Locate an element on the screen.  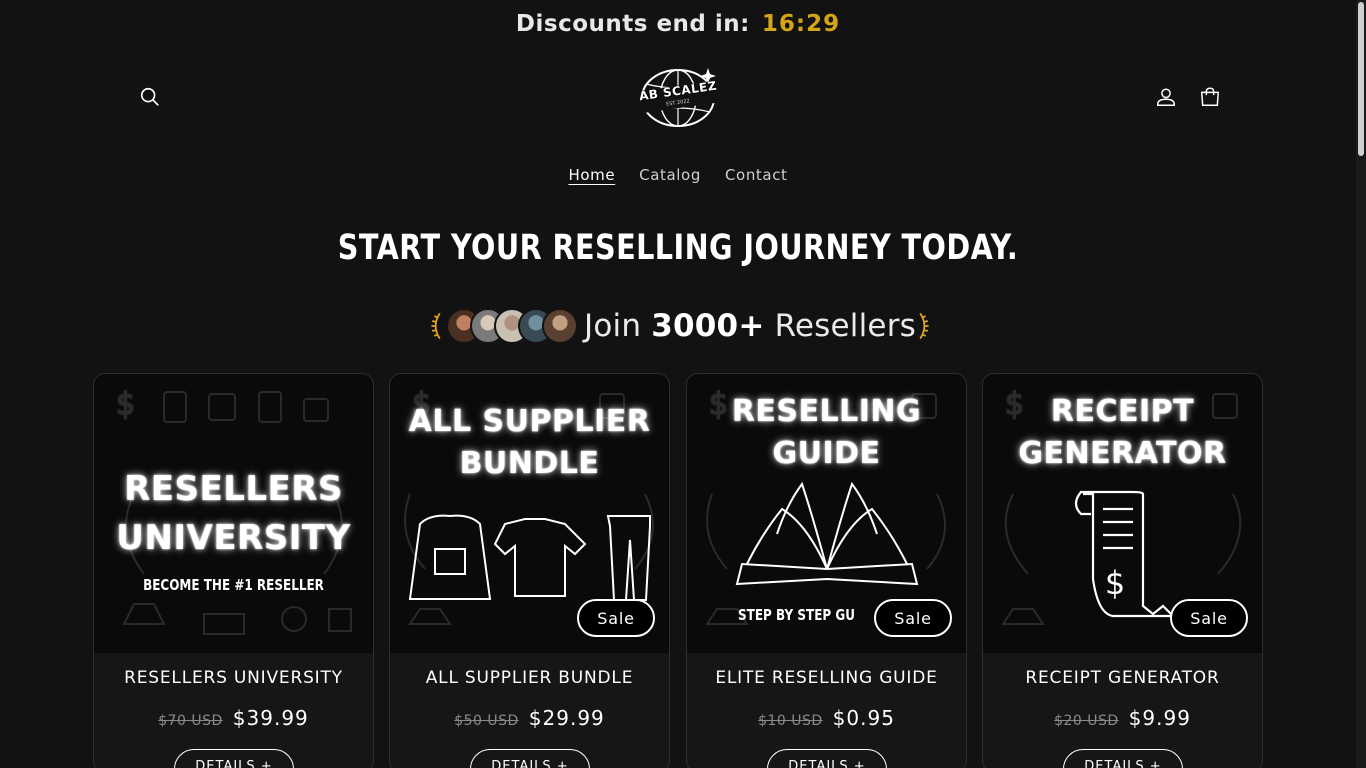
main-nav: Home Catalog Contact is located at coordinates (678, 175).